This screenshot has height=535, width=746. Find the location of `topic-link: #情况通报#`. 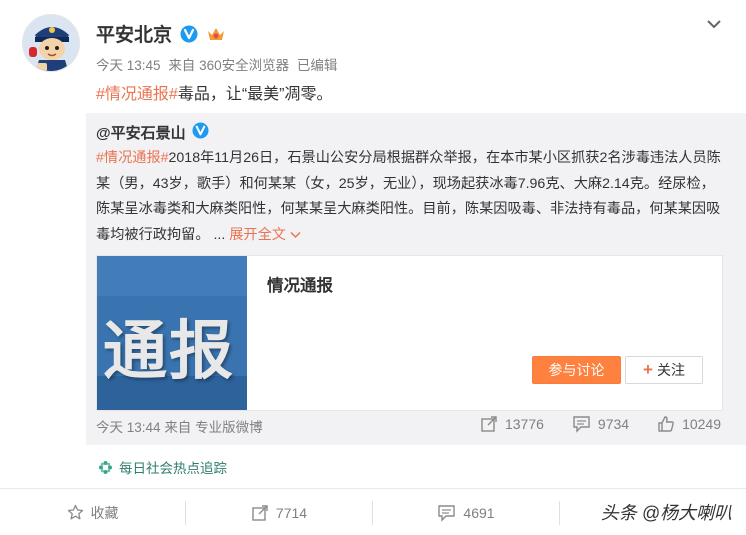

topic-link: #情况通报# is located at coordinates (137, 94).